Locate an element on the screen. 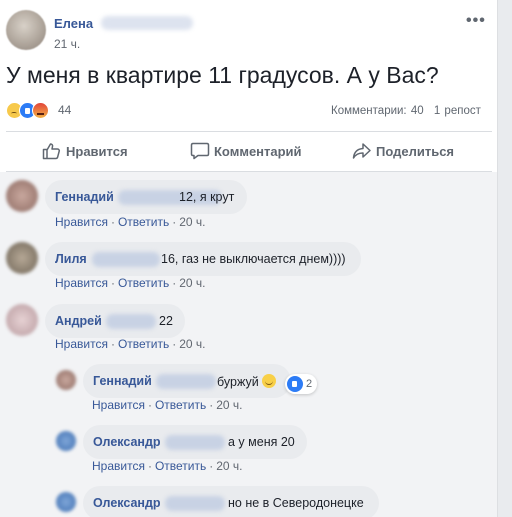 The height and width of the screenshot is (517, 512). commenter-name: Лиля is located at coordinates (71, 259).